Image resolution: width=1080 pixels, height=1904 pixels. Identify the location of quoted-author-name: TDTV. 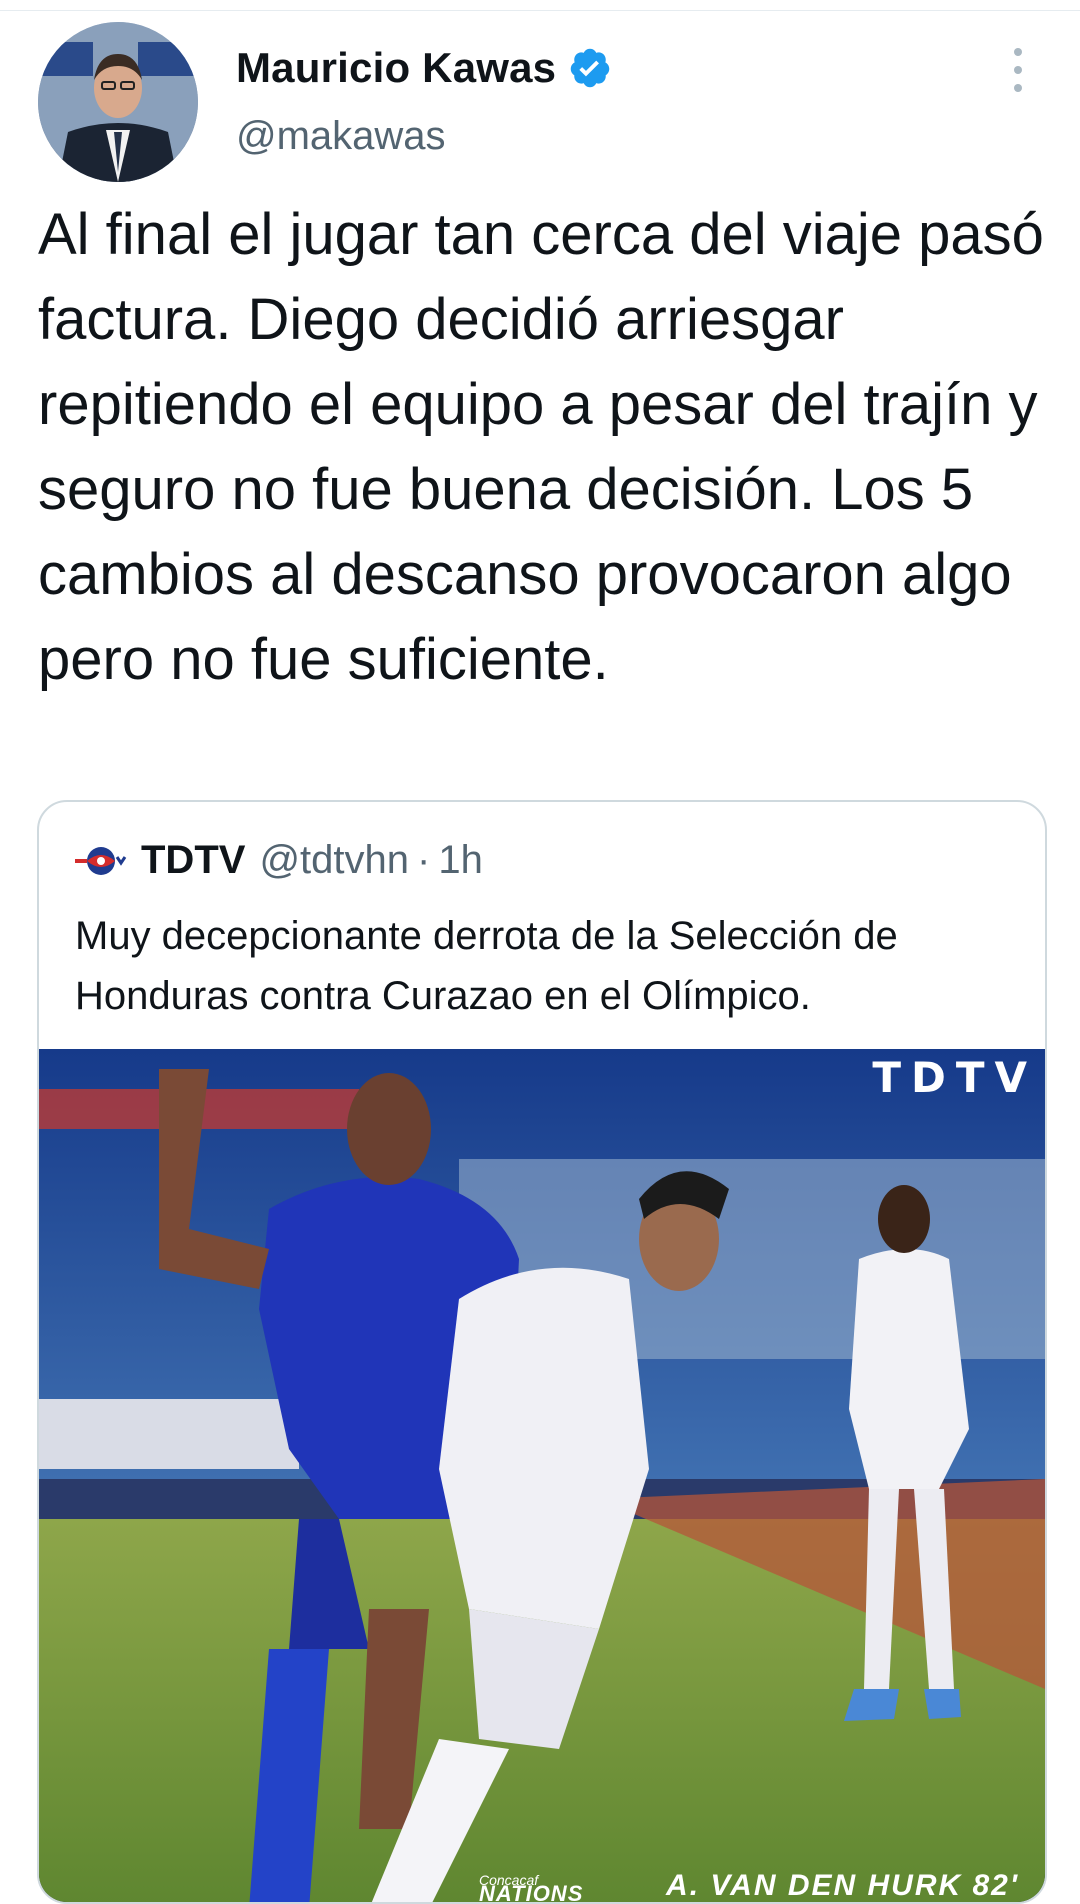
(193, 860).